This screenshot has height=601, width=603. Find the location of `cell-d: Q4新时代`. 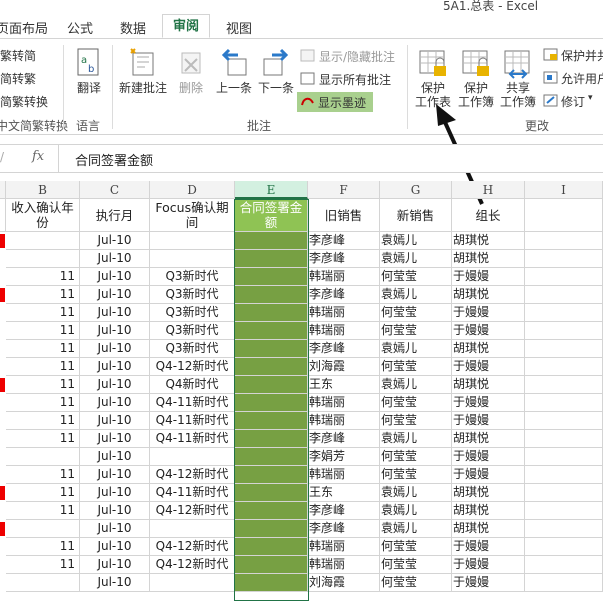

cell-d: Q4新时代 is located at coordinates (192, 385).